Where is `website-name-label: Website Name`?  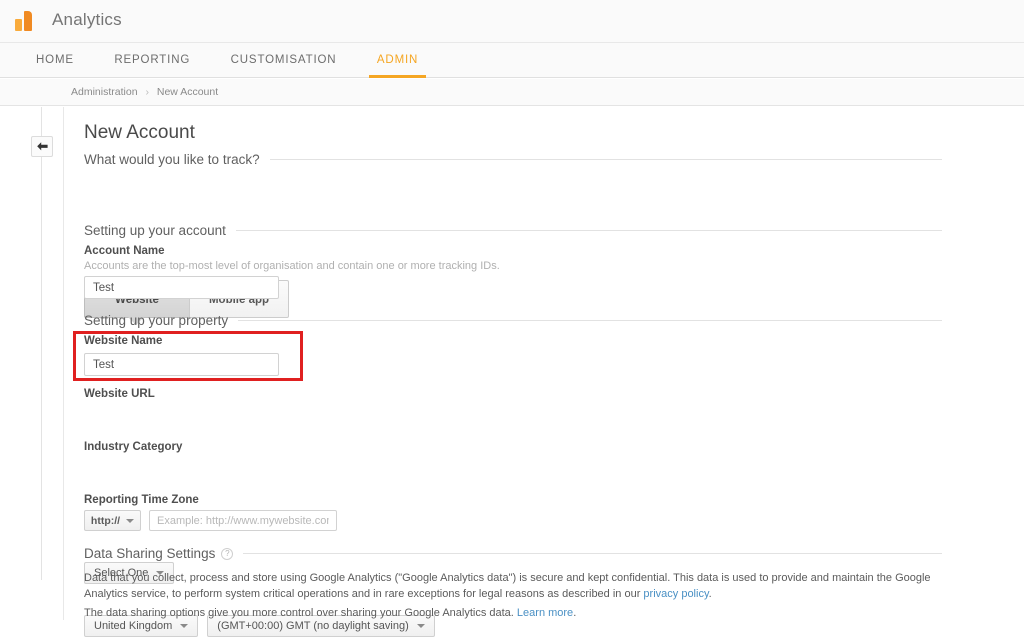
website-name-label: Website Name is located at coordinates (123, 341).